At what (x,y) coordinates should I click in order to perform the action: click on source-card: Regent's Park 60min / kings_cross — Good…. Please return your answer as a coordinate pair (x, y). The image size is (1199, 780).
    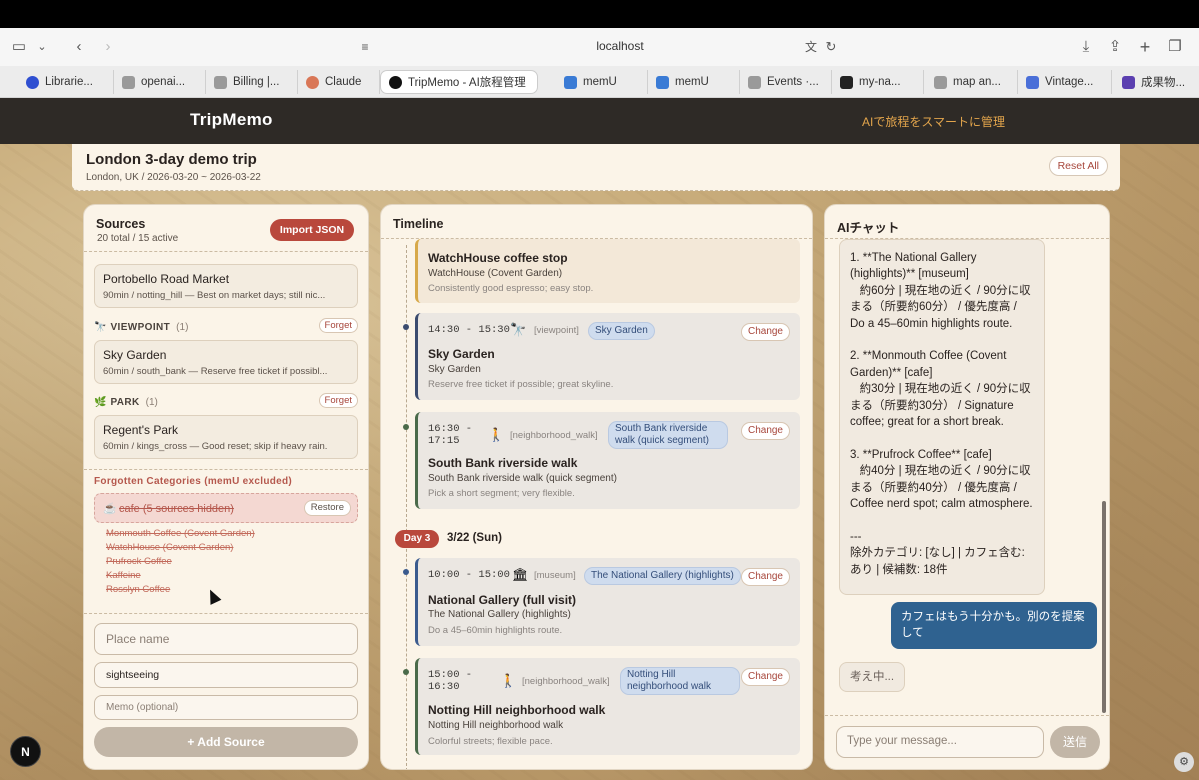
    Looking at the image, I should click on (226, 437).